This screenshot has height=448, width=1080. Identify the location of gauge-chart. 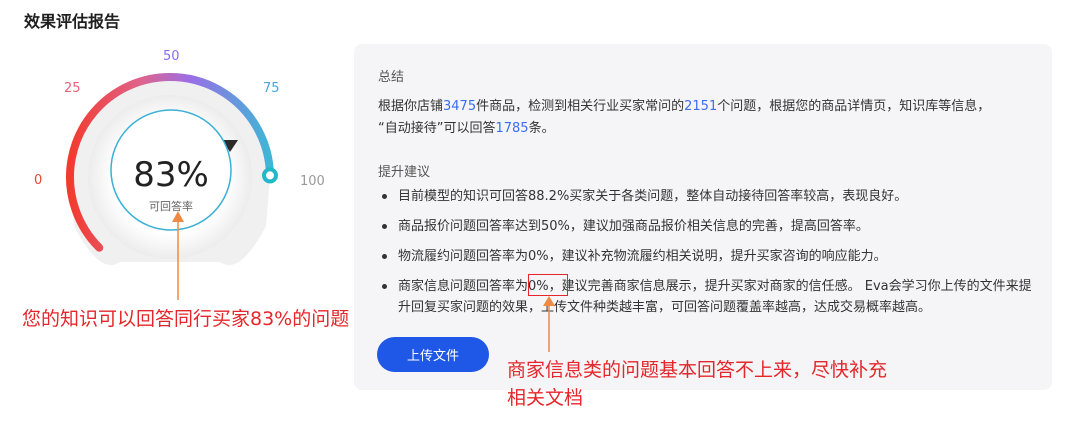
(172, 169).